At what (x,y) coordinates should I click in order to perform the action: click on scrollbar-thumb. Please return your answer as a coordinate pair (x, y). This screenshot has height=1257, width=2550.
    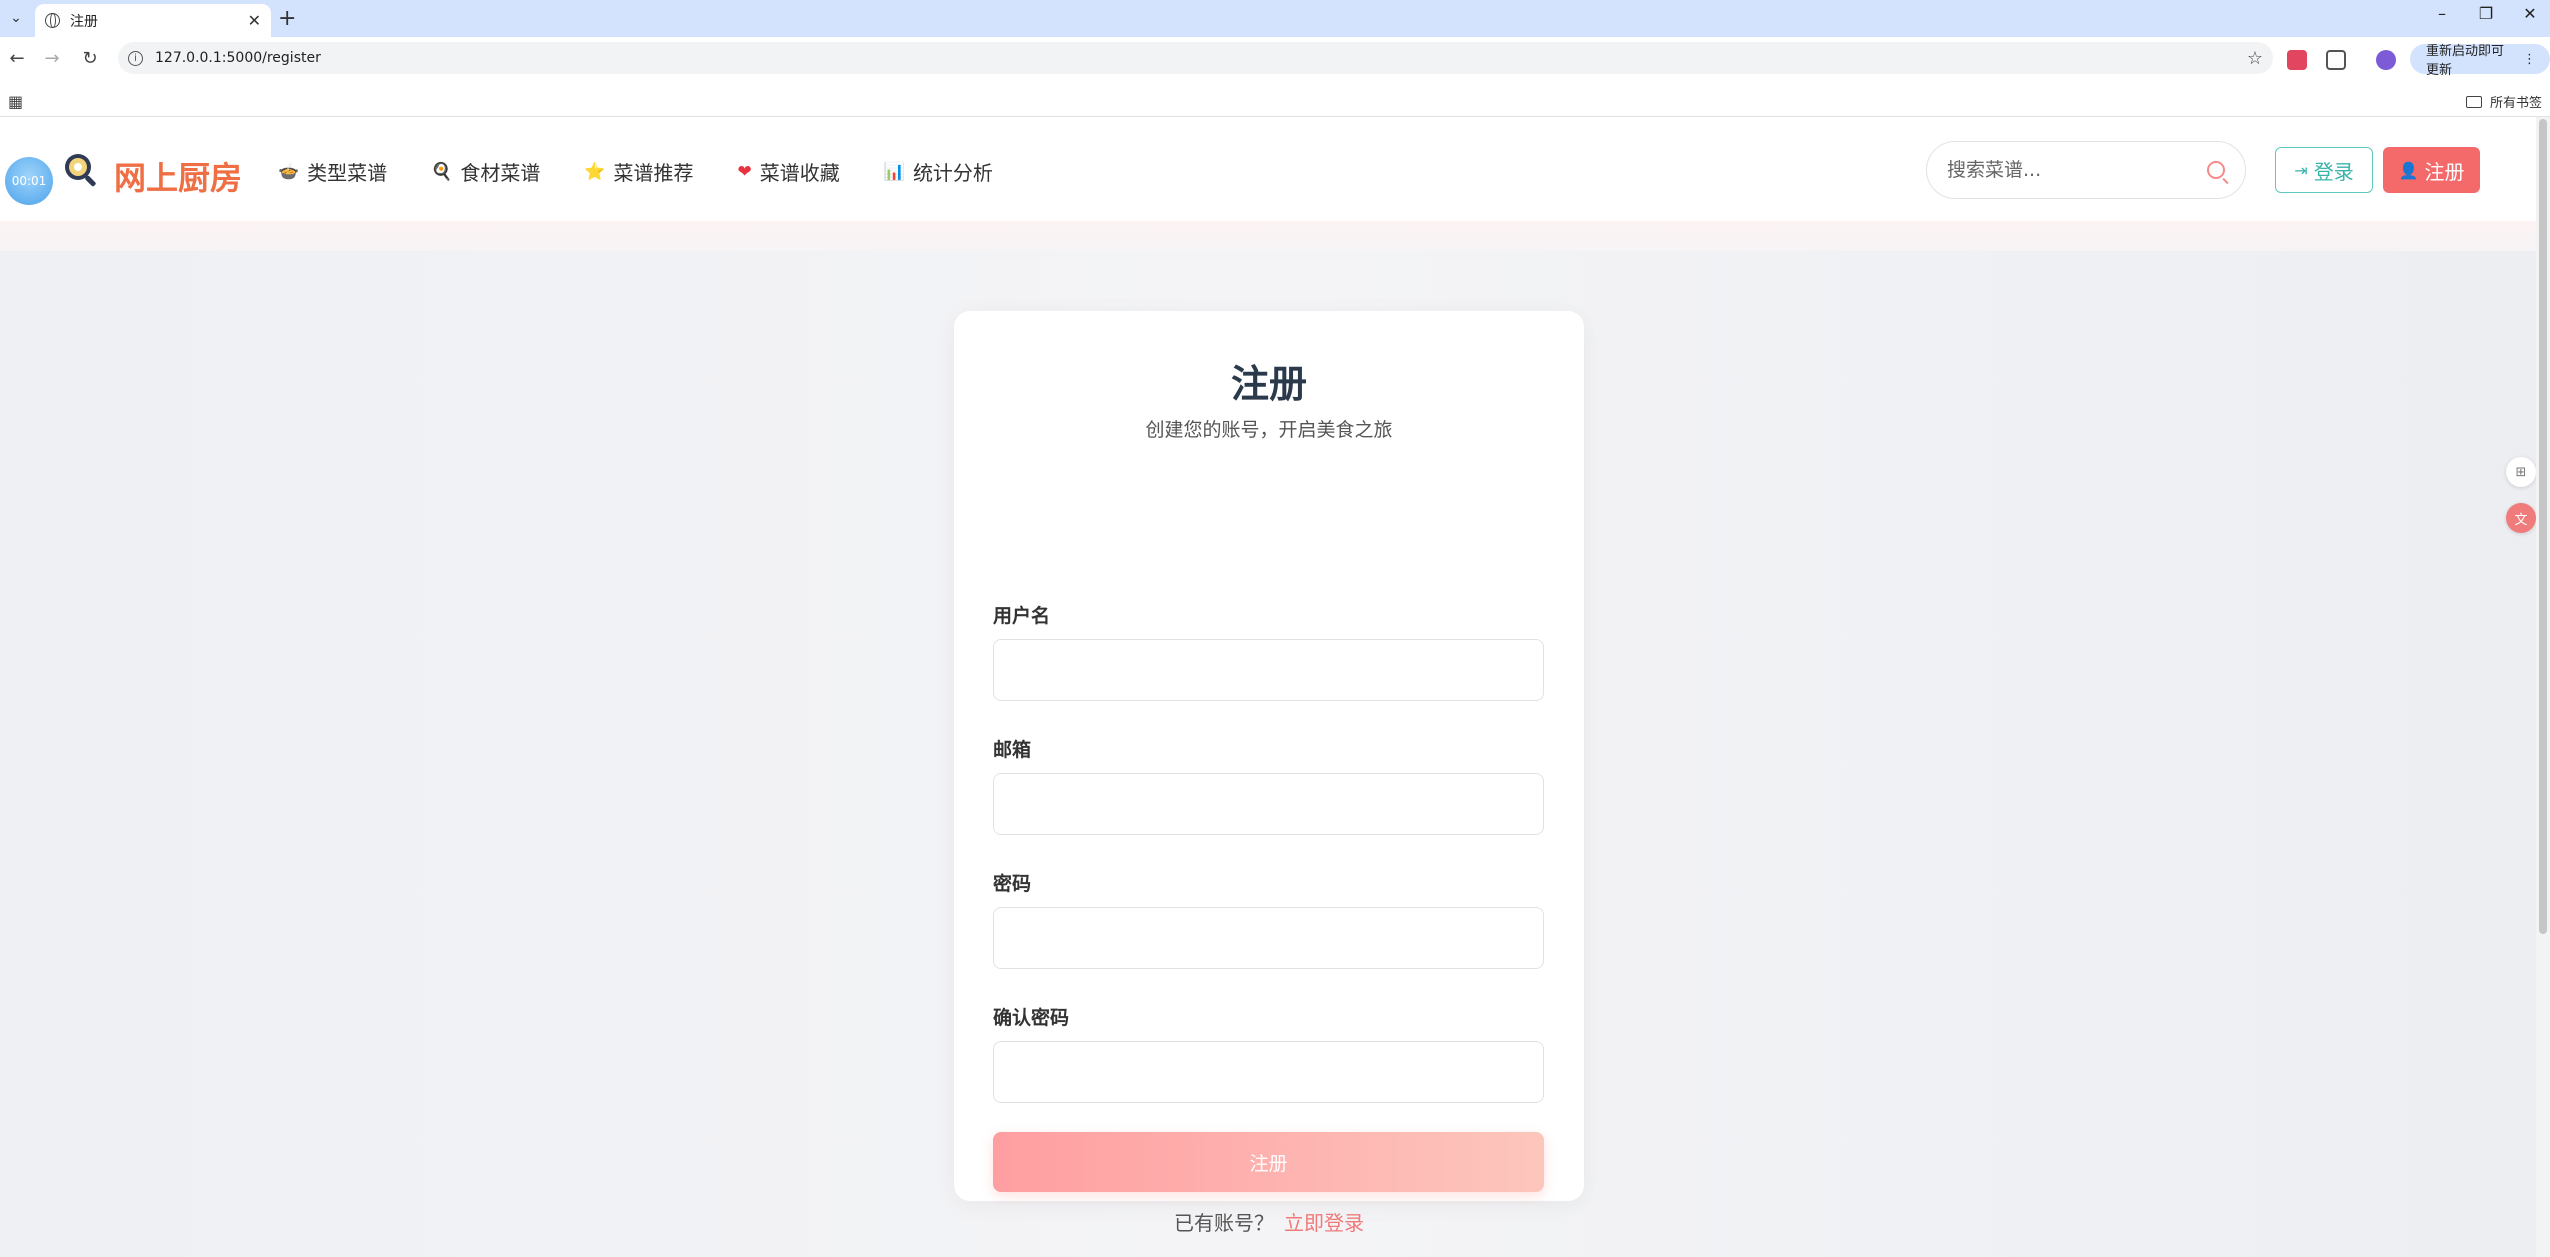
    Looking at the image, I should click on (2543, 526).